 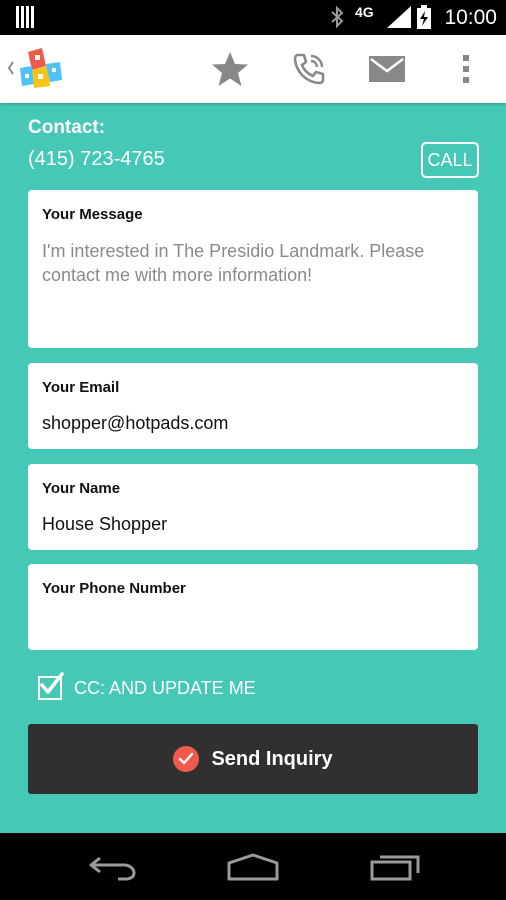 I want to click on checkmark-icon, so click(x=52, y=683).